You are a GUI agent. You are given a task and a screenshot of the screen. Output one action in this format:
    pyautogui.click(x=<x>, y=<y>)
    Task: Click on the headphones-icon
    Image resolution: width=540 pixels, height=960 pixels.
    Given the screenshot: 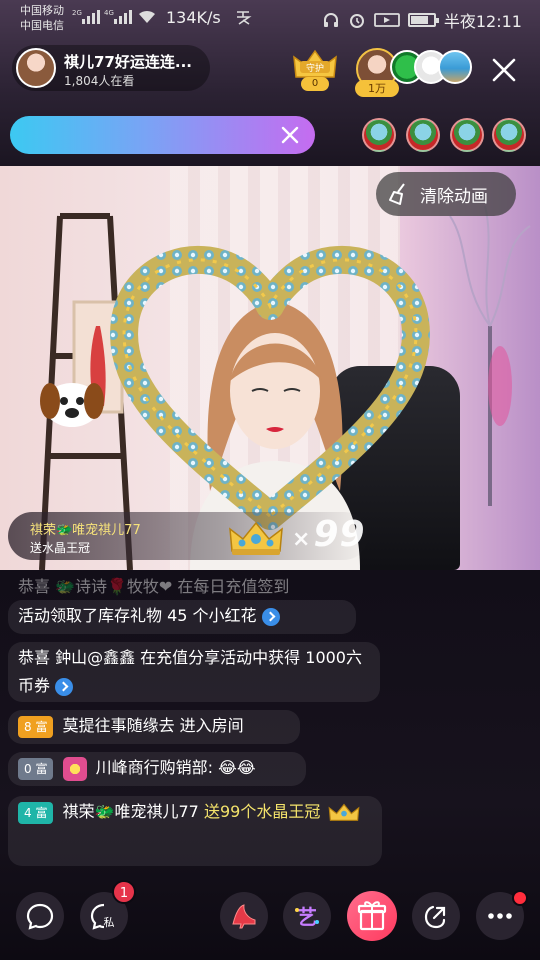 What is the action you would take?
    pyautogui.click(x=330, y=20)
    